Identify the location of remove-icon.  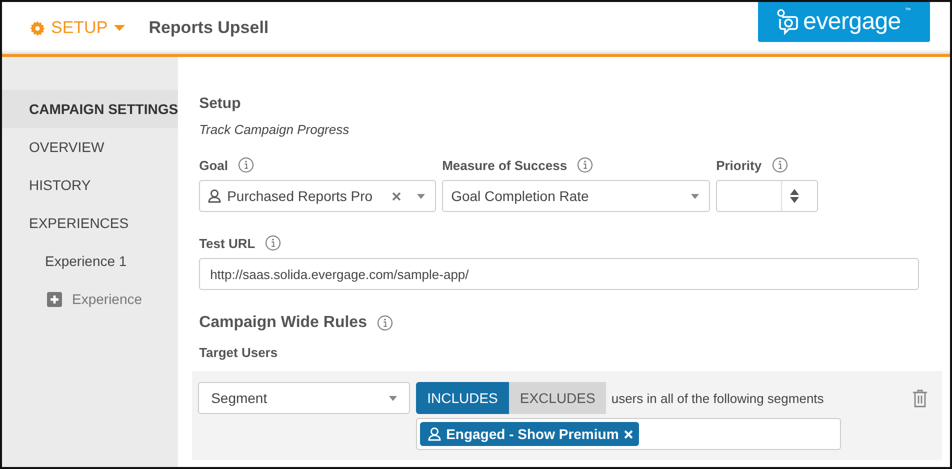
(628, 434).